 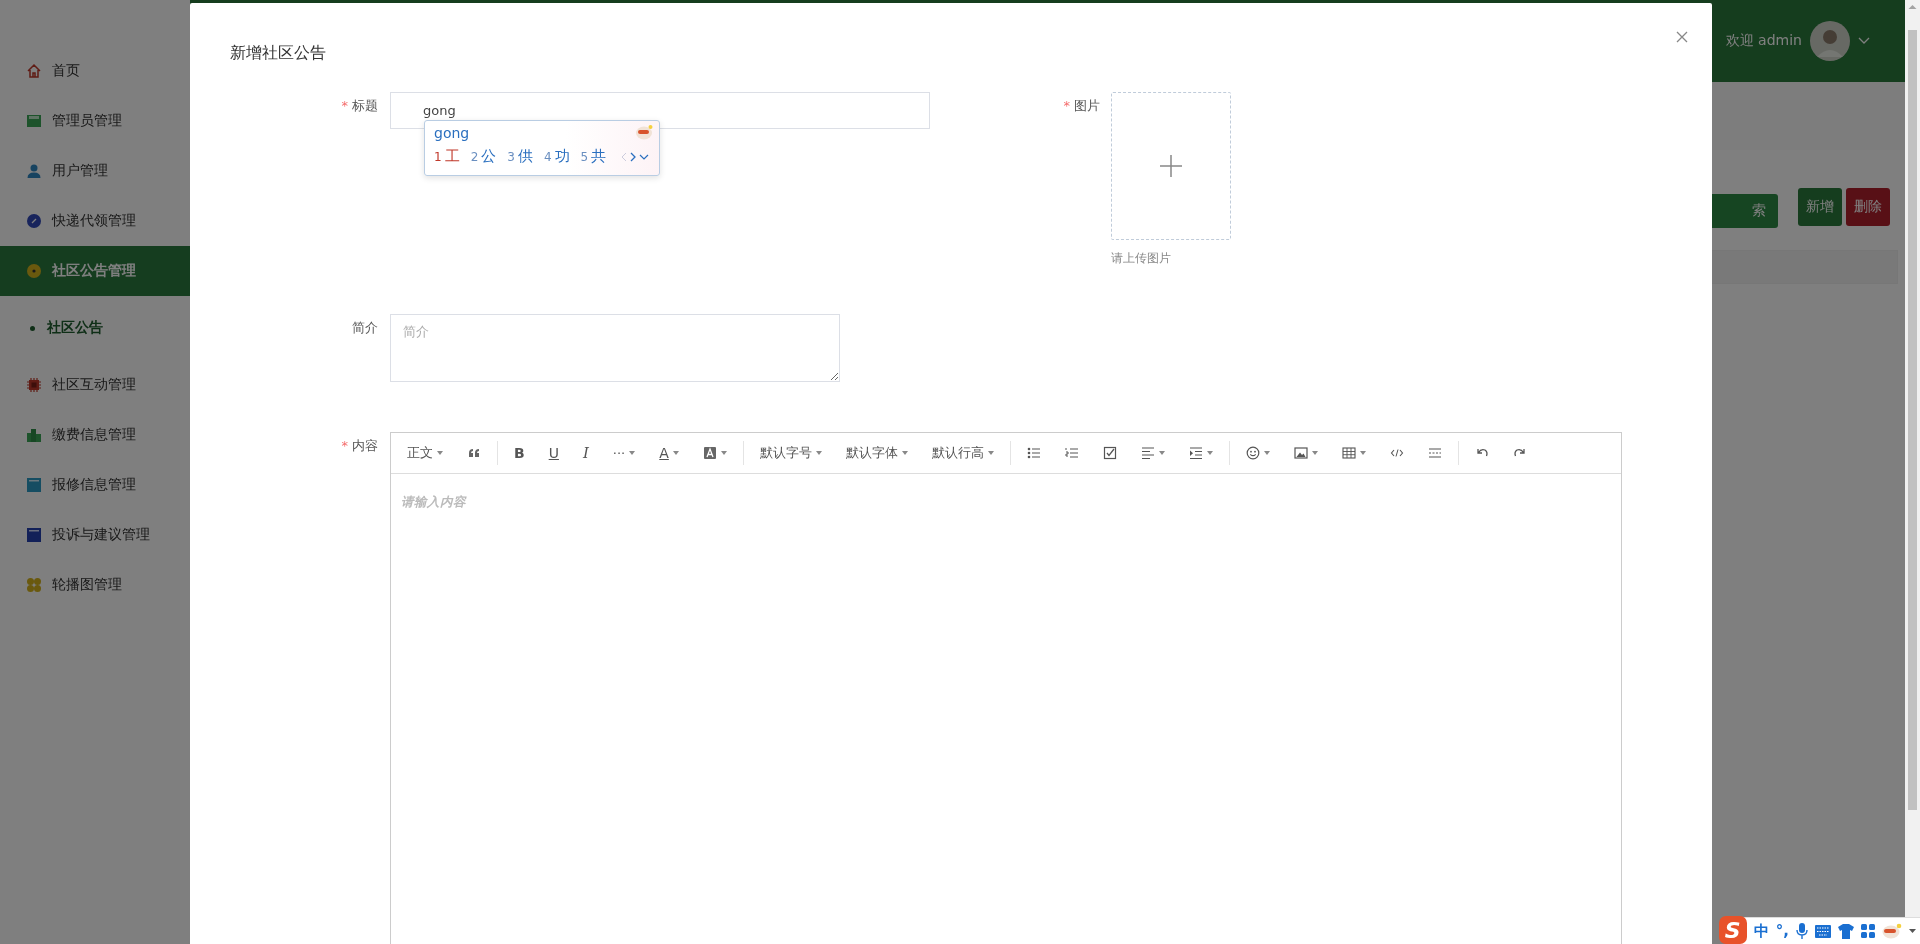 I want to click on field-label: 图片, so click(x=1087, y=105).